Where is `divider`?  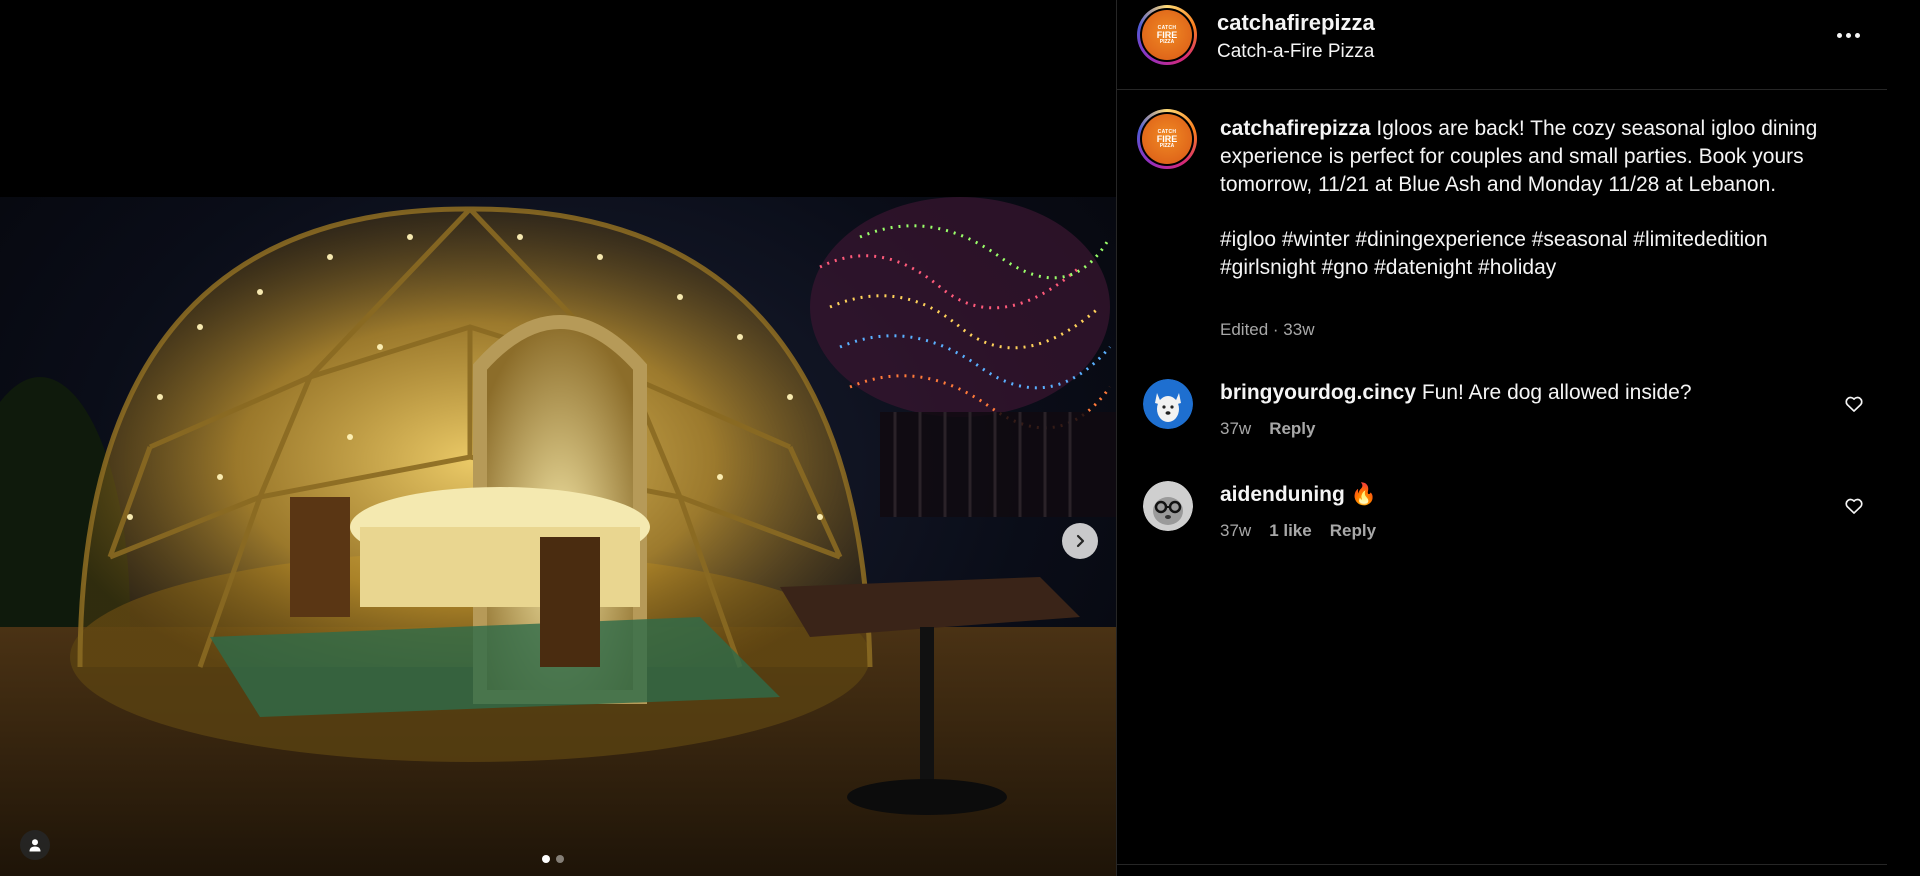 divider is located at coordinates (1502, 864).